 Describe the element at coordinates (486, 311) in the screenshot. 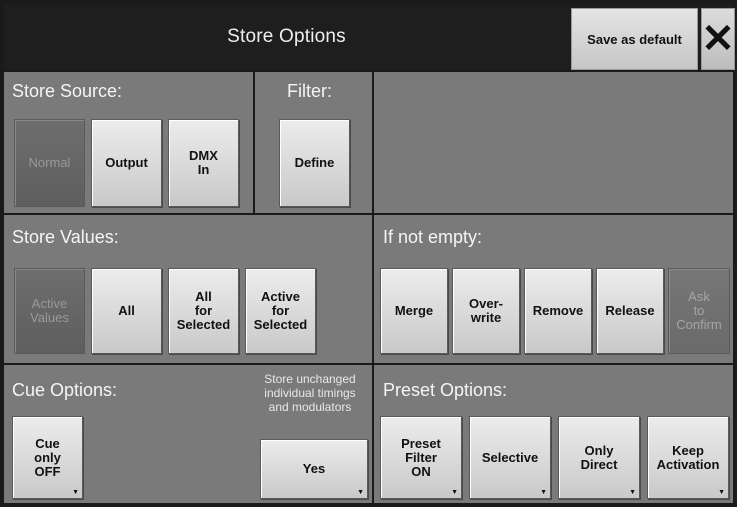

I see `if-not-empty-overwrite-button: Over- write` at that location.